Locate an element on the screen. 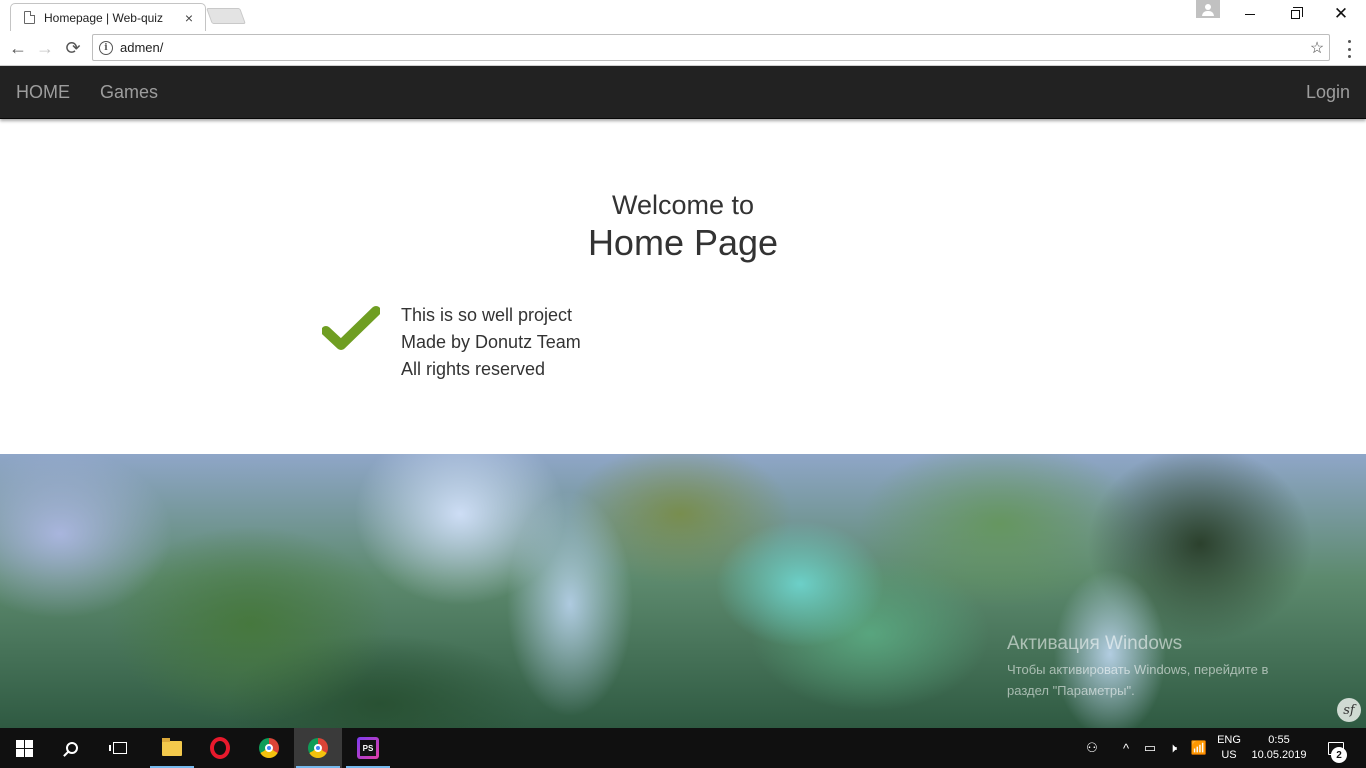 The height and width of the screenshot is (768, 1366). start-button is located at coordinates (24, 748).